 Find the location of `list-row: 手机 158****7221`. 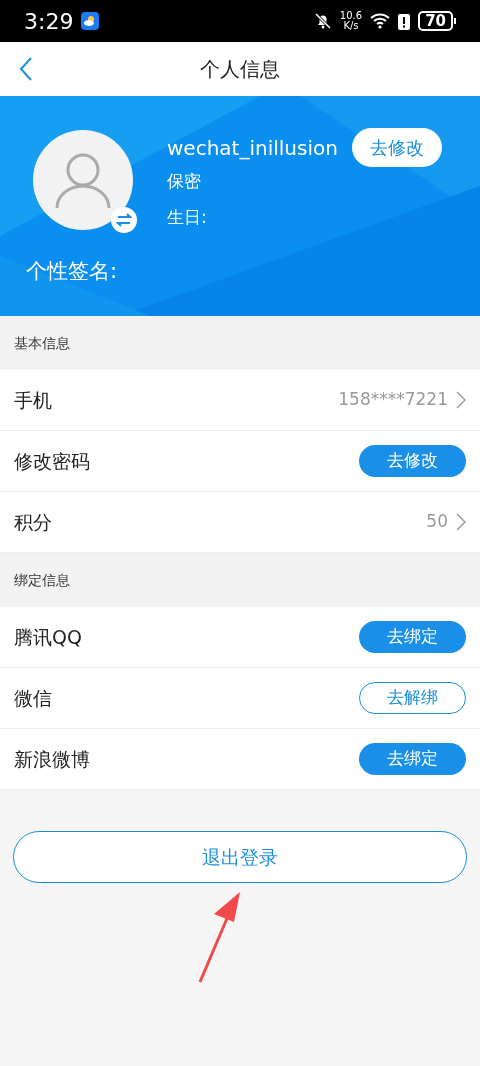

list-row: 手机 158****7221 is located at coordinates (240, 400).